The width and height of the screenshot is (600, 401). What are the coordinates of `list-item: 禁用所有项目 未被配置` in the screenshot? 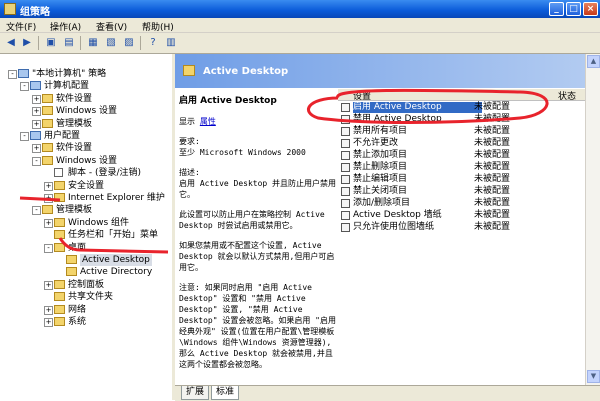 It's located at (461, 131).